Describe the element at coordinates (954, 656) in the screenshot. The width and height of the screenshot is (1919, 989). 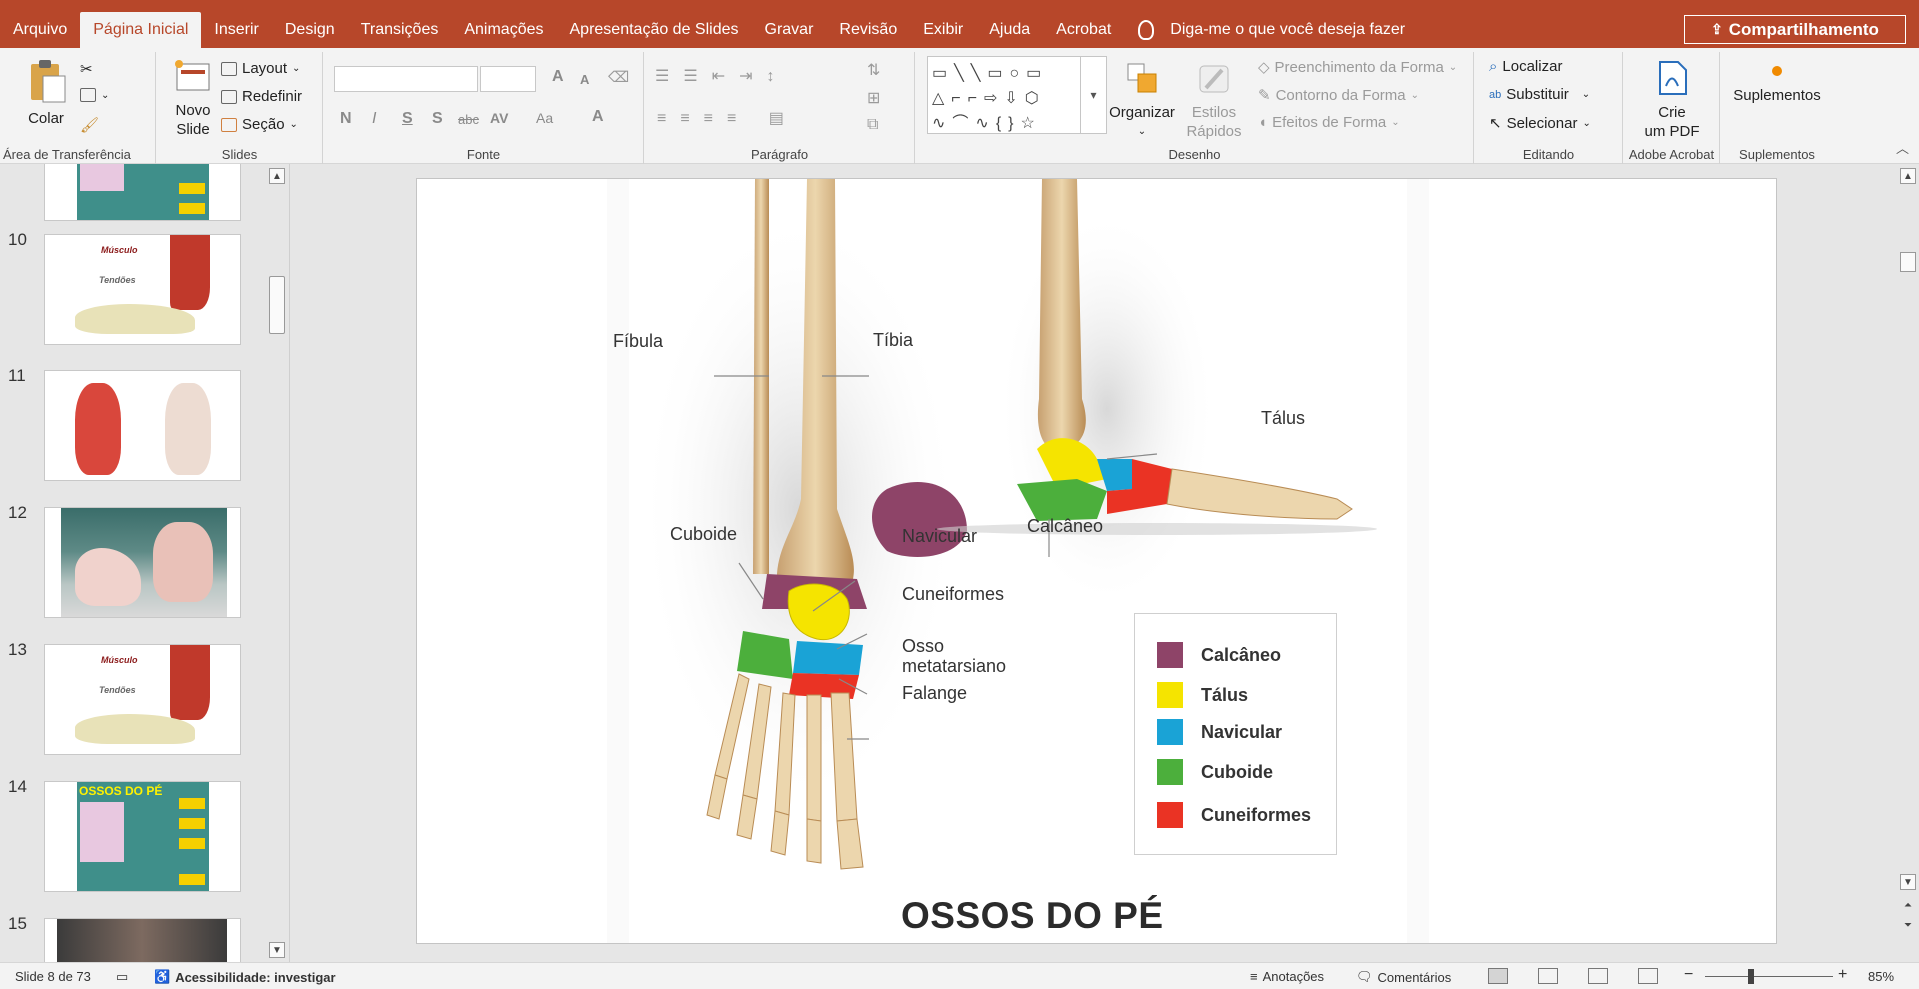
I see `label-metatarsal: Osso metatarsiano` at that location.